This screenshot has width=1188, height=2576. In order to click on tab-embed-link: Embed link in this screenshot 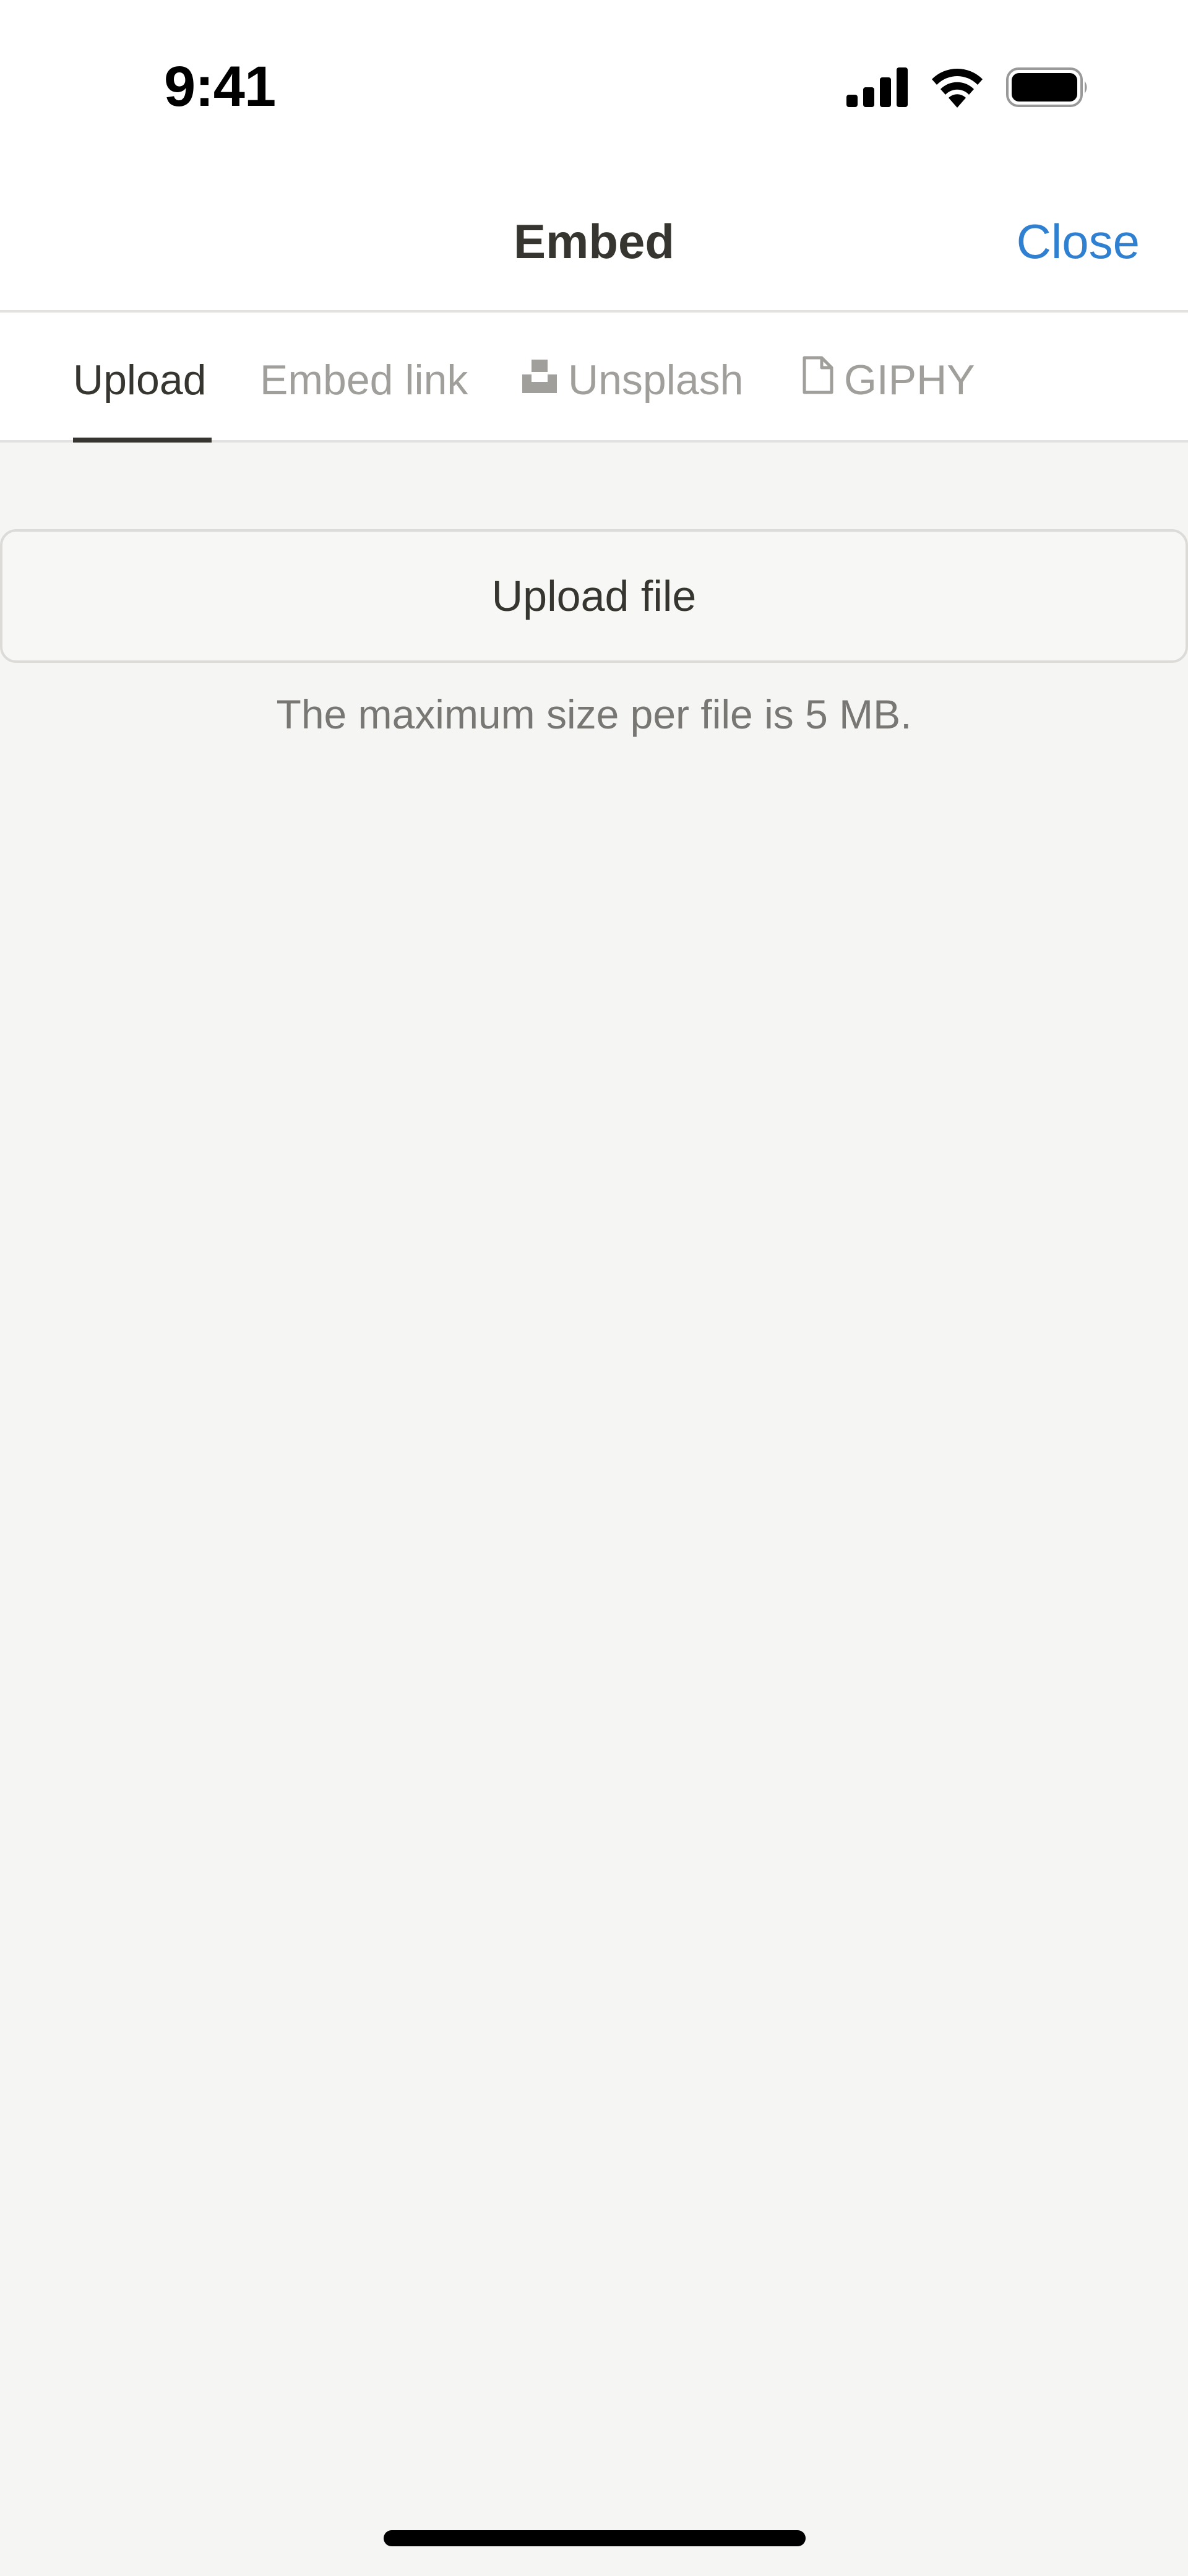, I will do `click(364, 380)`.